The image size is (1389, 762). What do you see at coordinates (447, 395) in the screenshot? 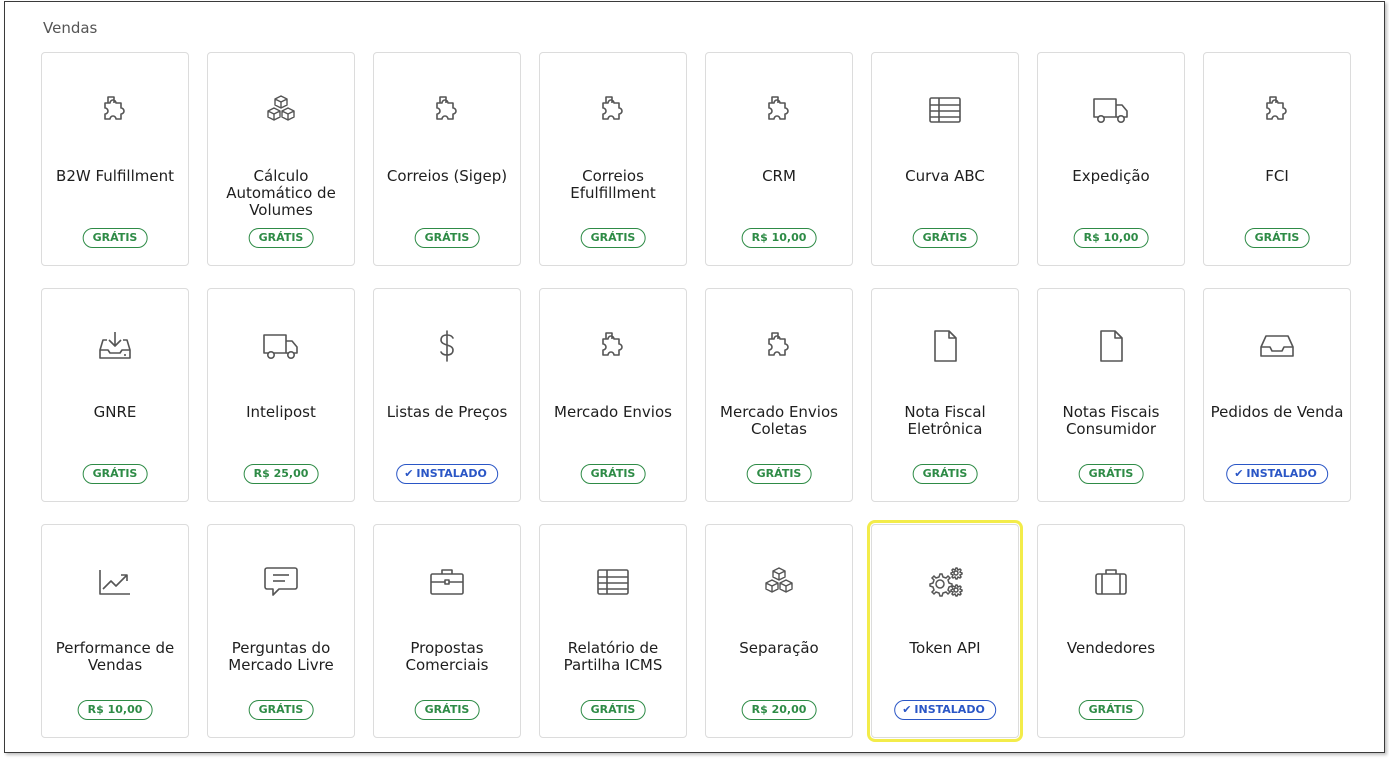
I see `card-listas-de-precos: Listas de Preços ✔ INSTALADO` at bounding box center [447, 395].